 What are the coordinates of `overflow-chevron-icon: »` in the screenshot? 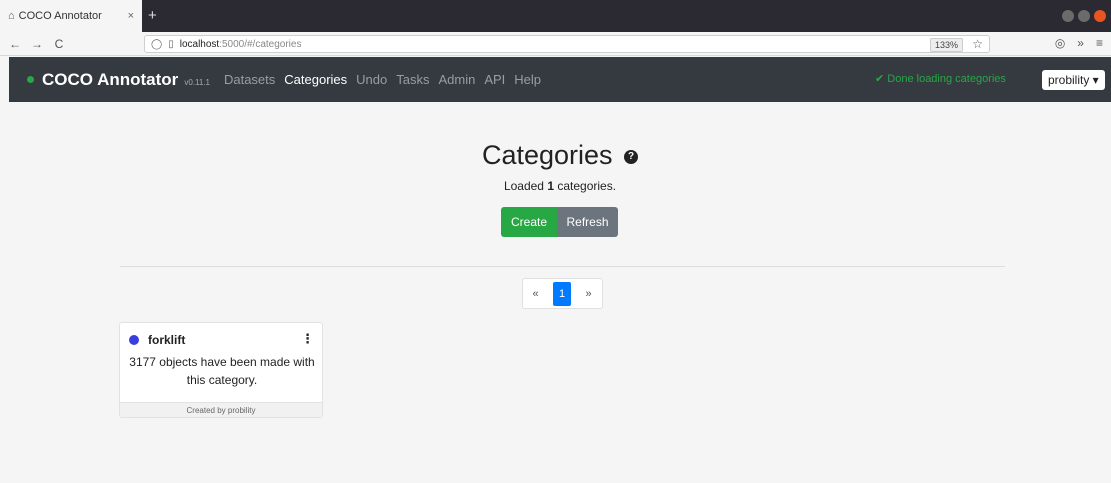 It's located at (1080, 43).